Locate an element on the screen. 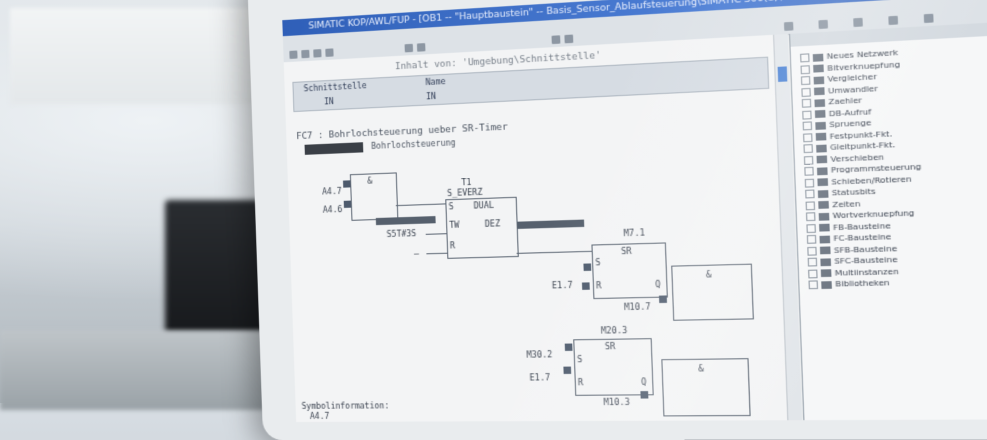  timer-pin: S is located at coordinates (451, 207).